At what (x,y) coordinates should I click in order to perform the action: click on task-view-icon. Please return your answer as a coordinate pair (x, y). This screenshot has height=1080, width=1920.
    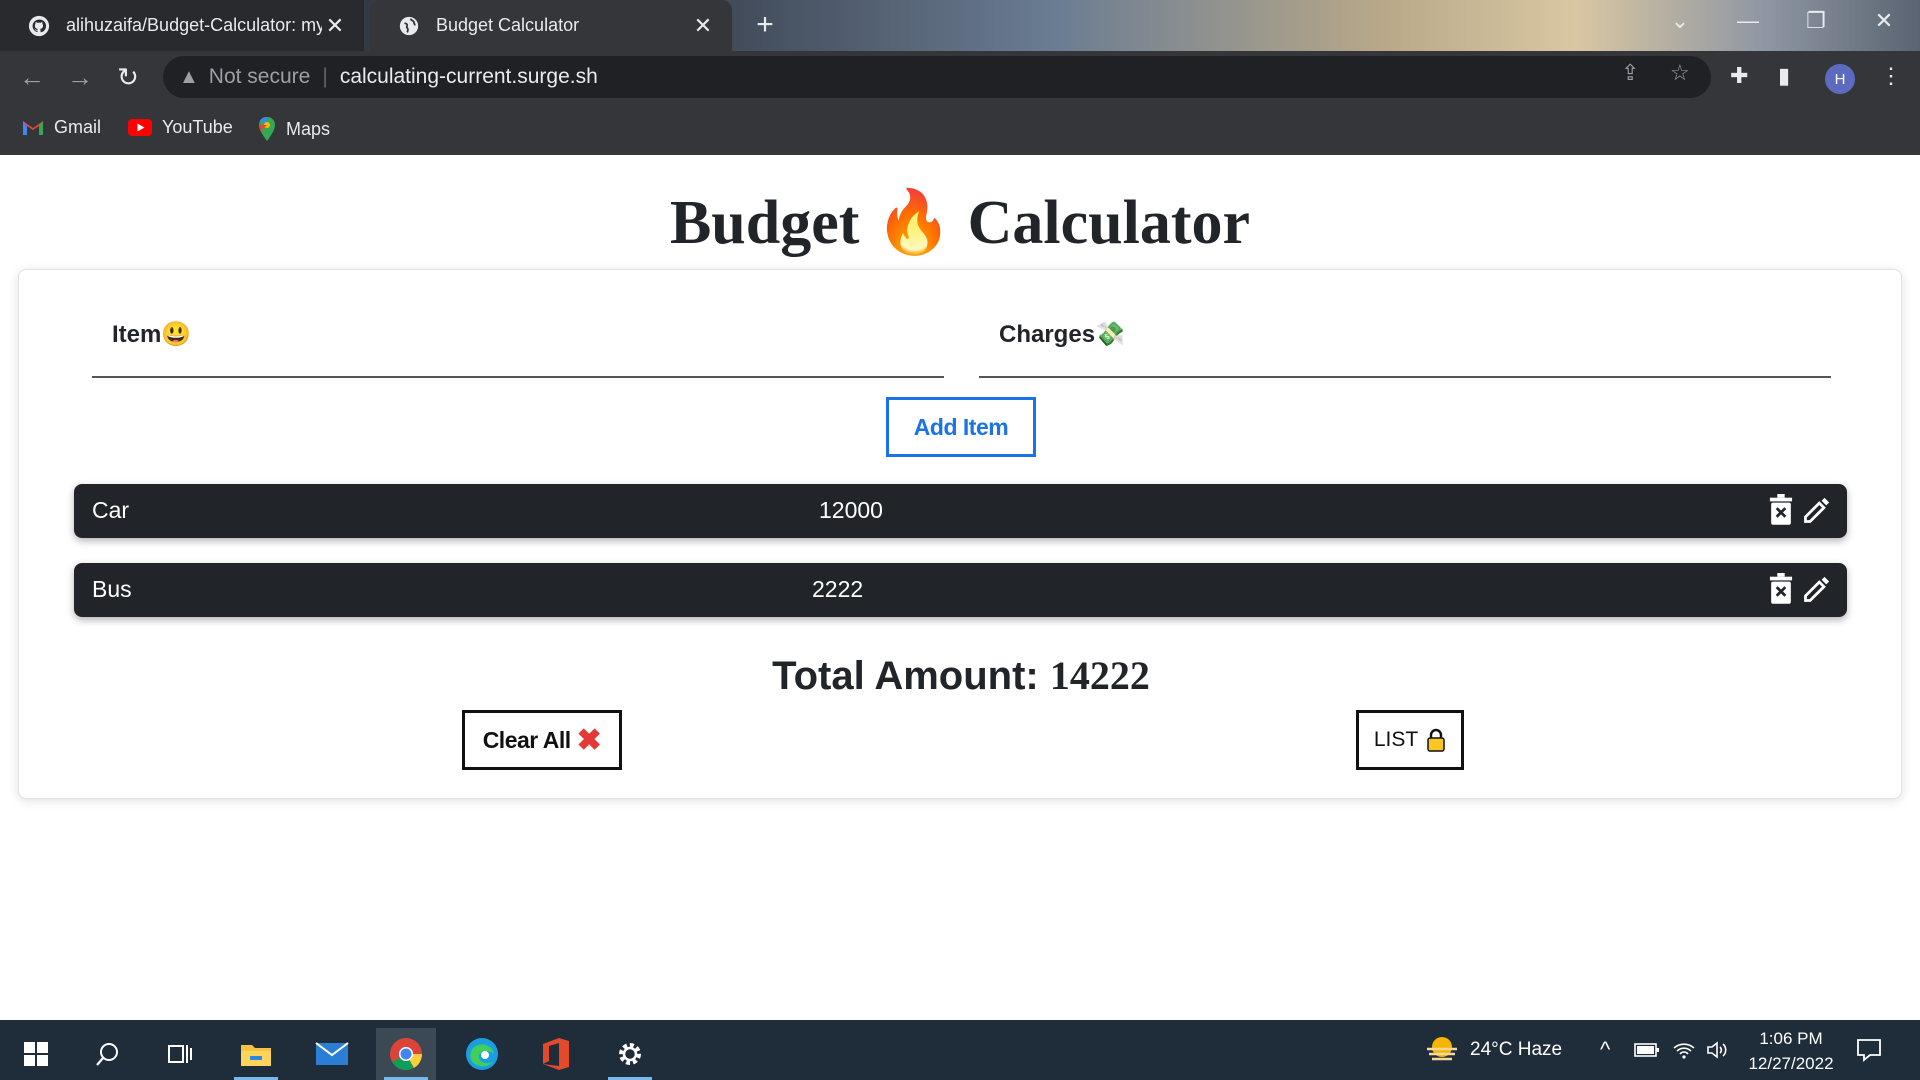
    Looking at the image, I should click on (180, 1054).